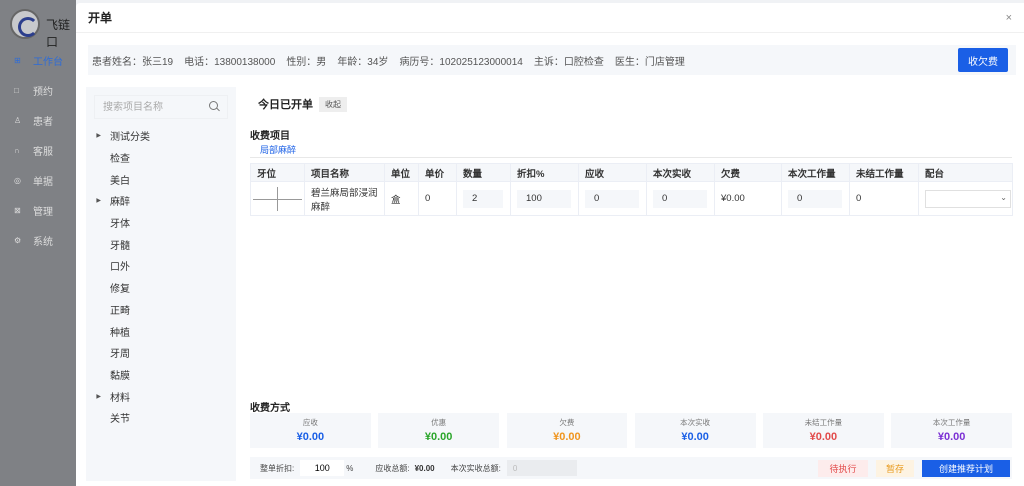 This screenshot has width=1024, height=486. I want to click on nav-item-label: 工作台, so click(48, 62).